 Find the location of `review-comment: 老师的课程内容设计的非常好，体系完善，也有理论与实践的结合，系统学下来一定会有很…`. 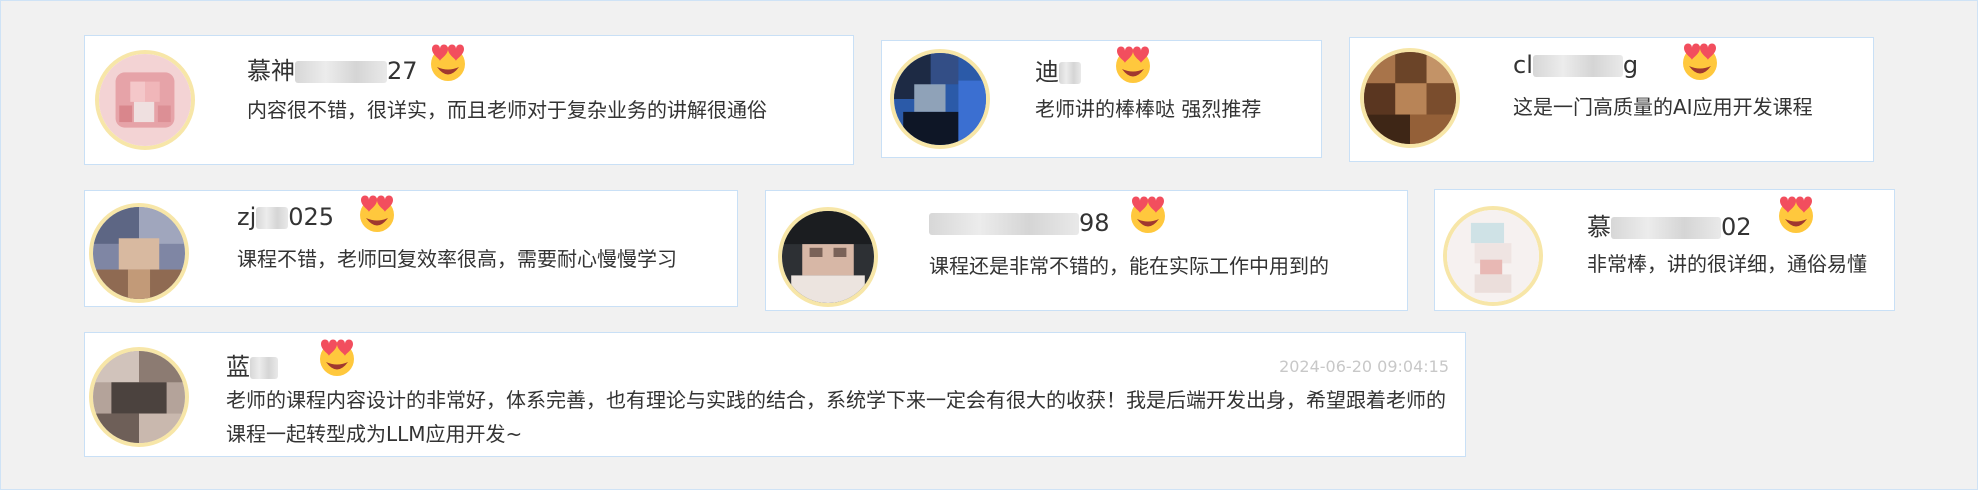

review-comment: 老师的课程内容设计的非常好，体系完善，也有理论与实践的结合，系统学下来一定会有很… is located at coordinates (836, 417).